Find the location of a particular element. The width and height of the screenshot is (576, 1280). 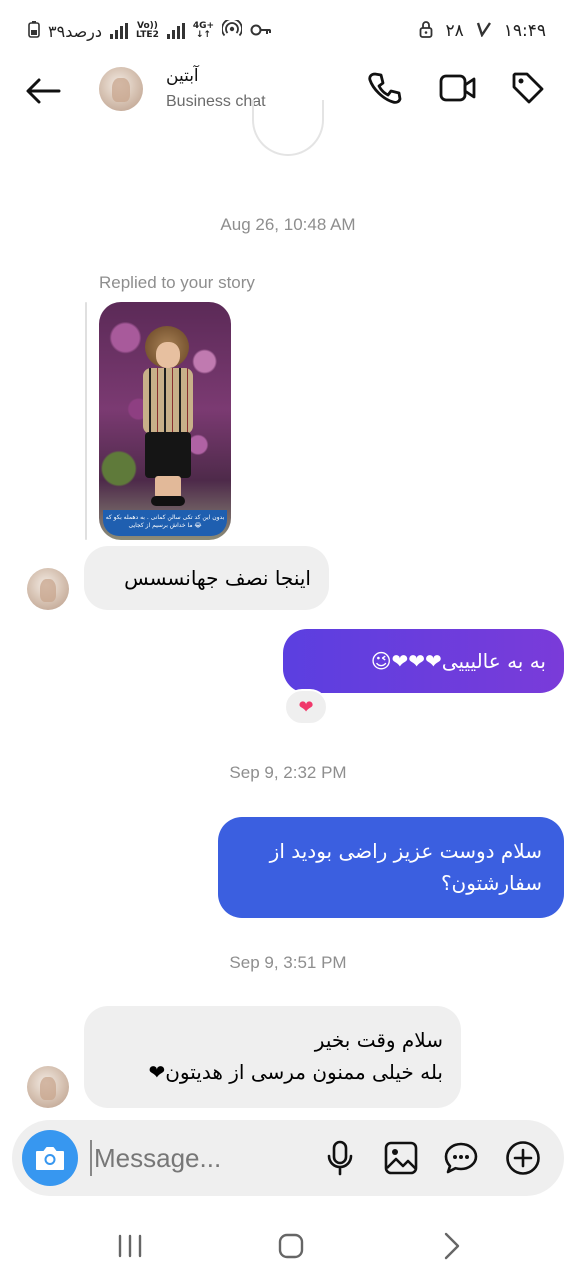

received-message: اینجا نصف جهانسسس is located at coordinates (206, 578).